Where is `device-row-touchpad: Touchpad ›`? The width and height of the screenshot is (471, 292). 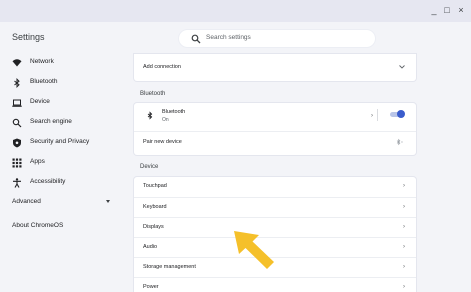 device-row-touchpad: Touchpad › is located at coordinates (275, 186).